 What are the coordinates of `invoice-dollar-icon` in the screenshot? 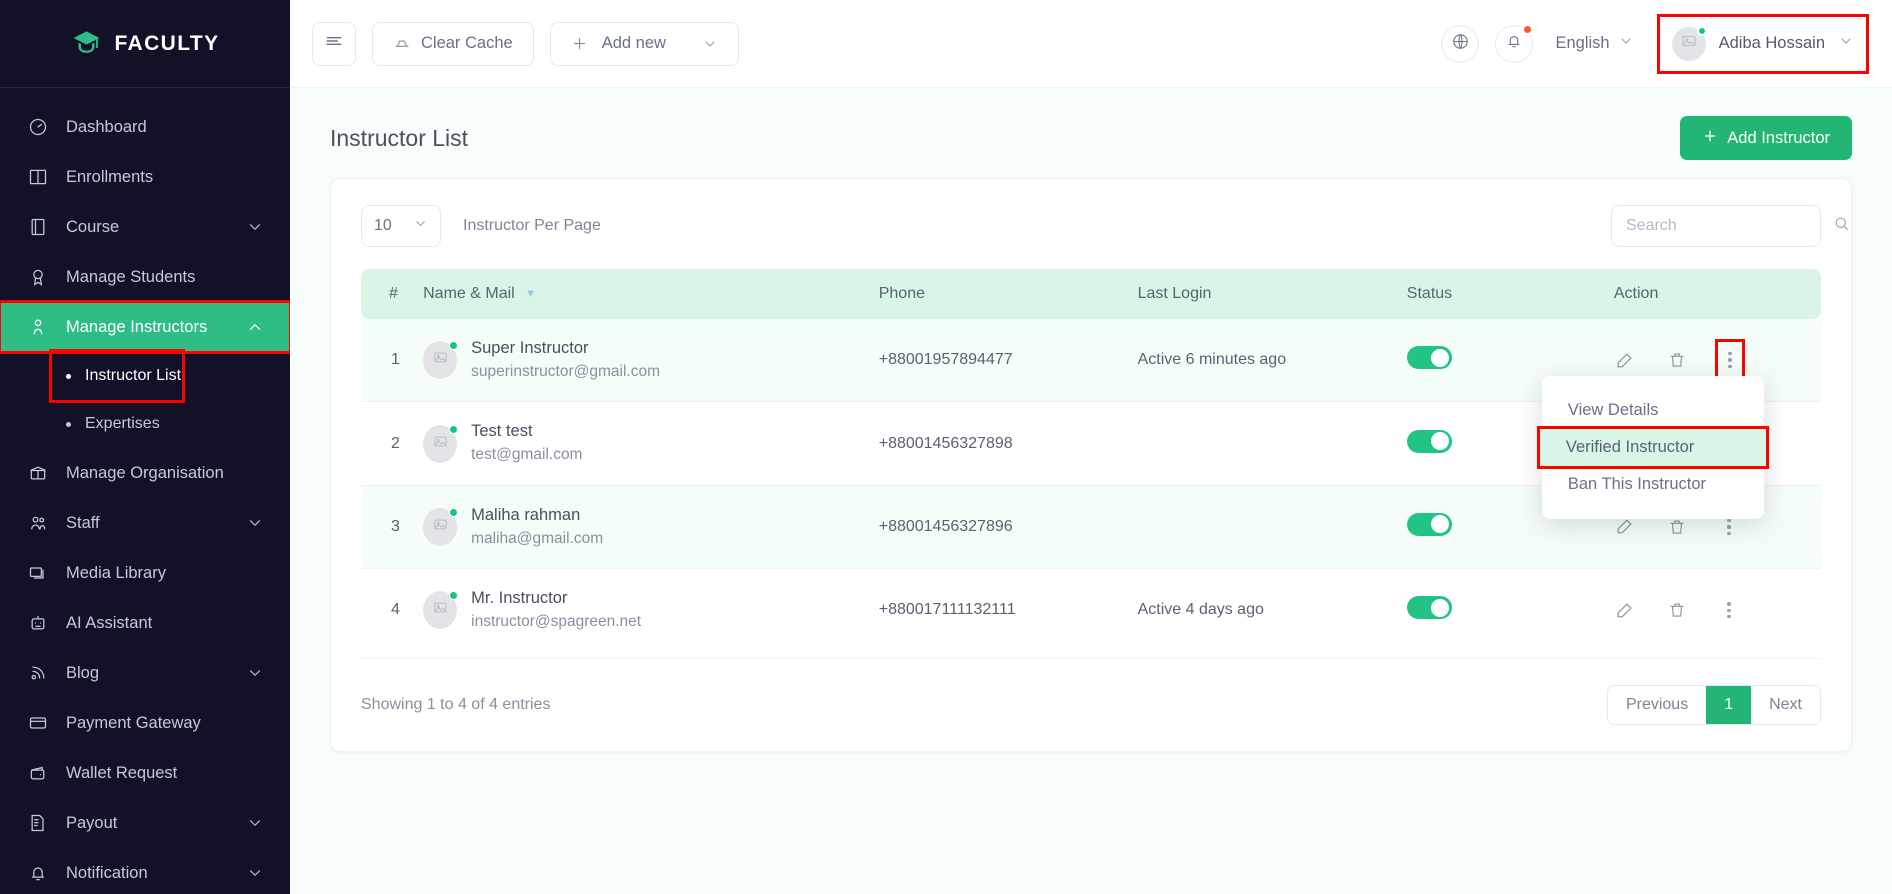 It's located at (38, 823).